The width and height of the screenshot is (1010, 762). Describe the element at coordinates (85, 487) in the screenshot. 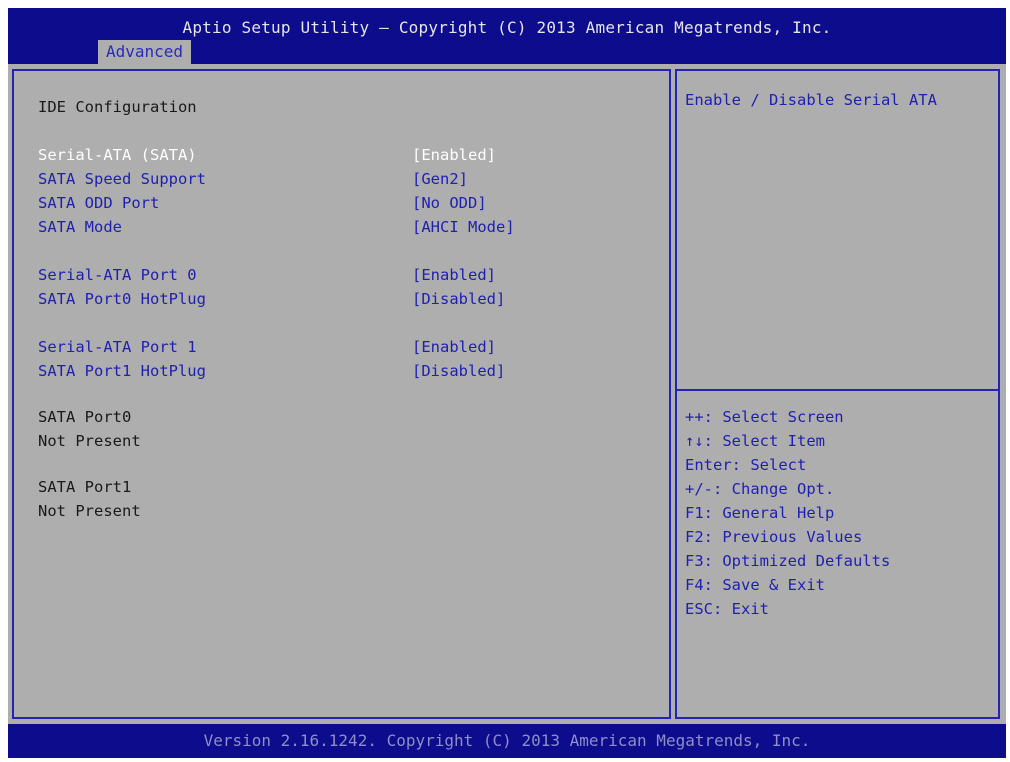

I see `sata-port1-info-label: SATA Port1` at that location.